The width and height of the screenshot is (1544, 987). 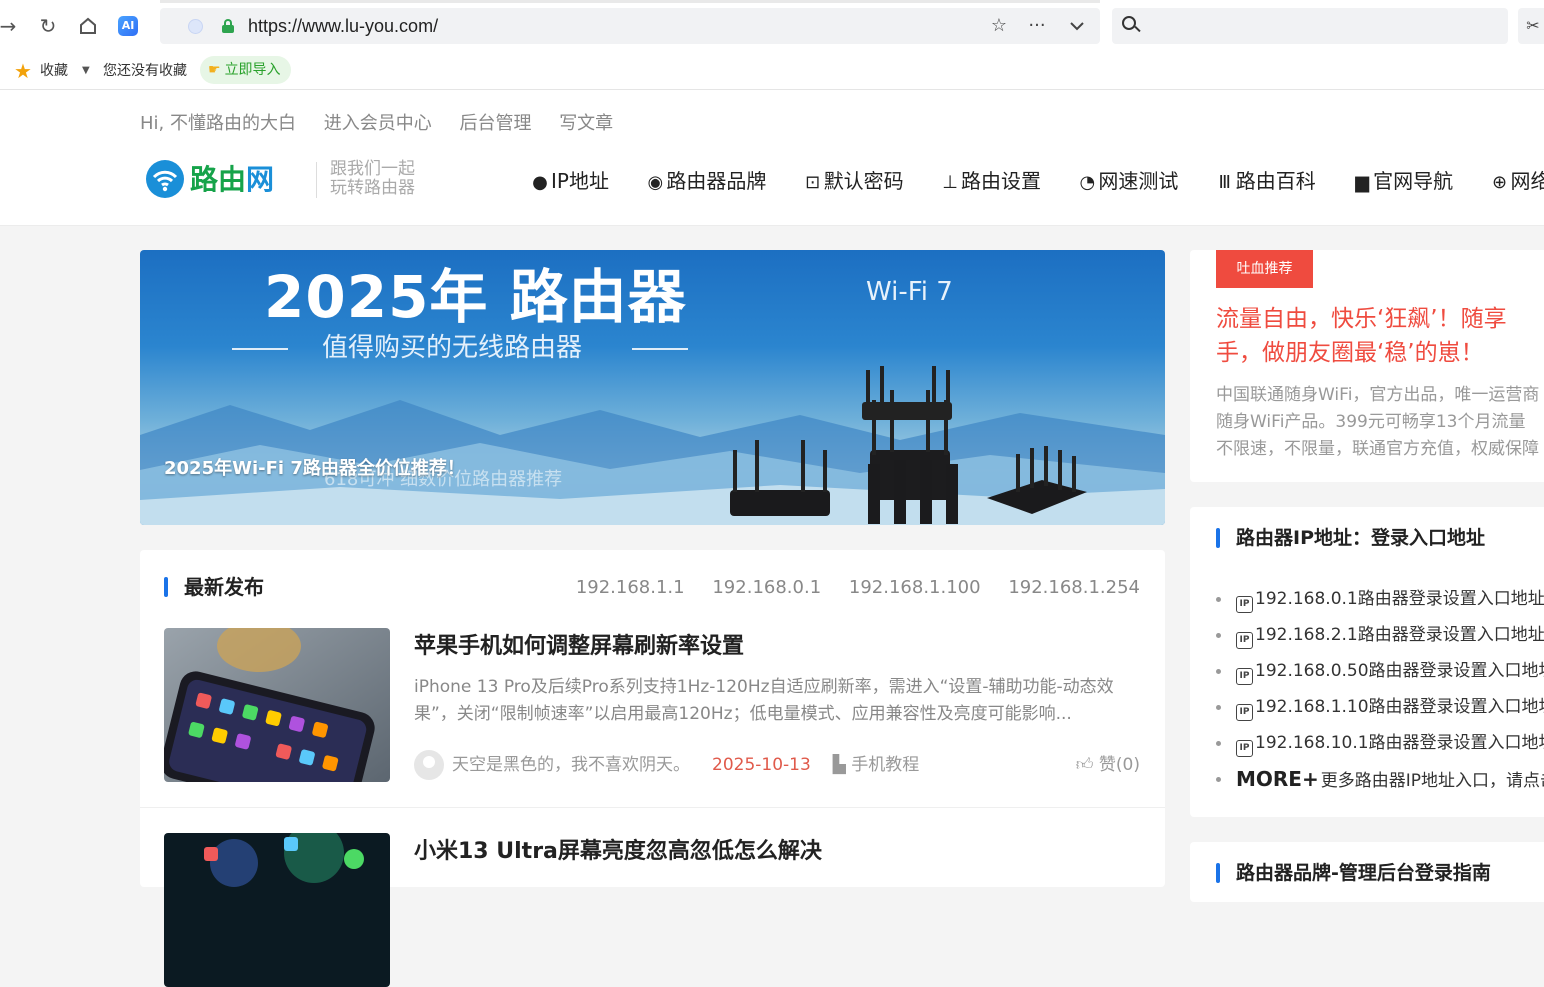 I want to click on lock-icon: ⊡, so click(x=813, y=182).